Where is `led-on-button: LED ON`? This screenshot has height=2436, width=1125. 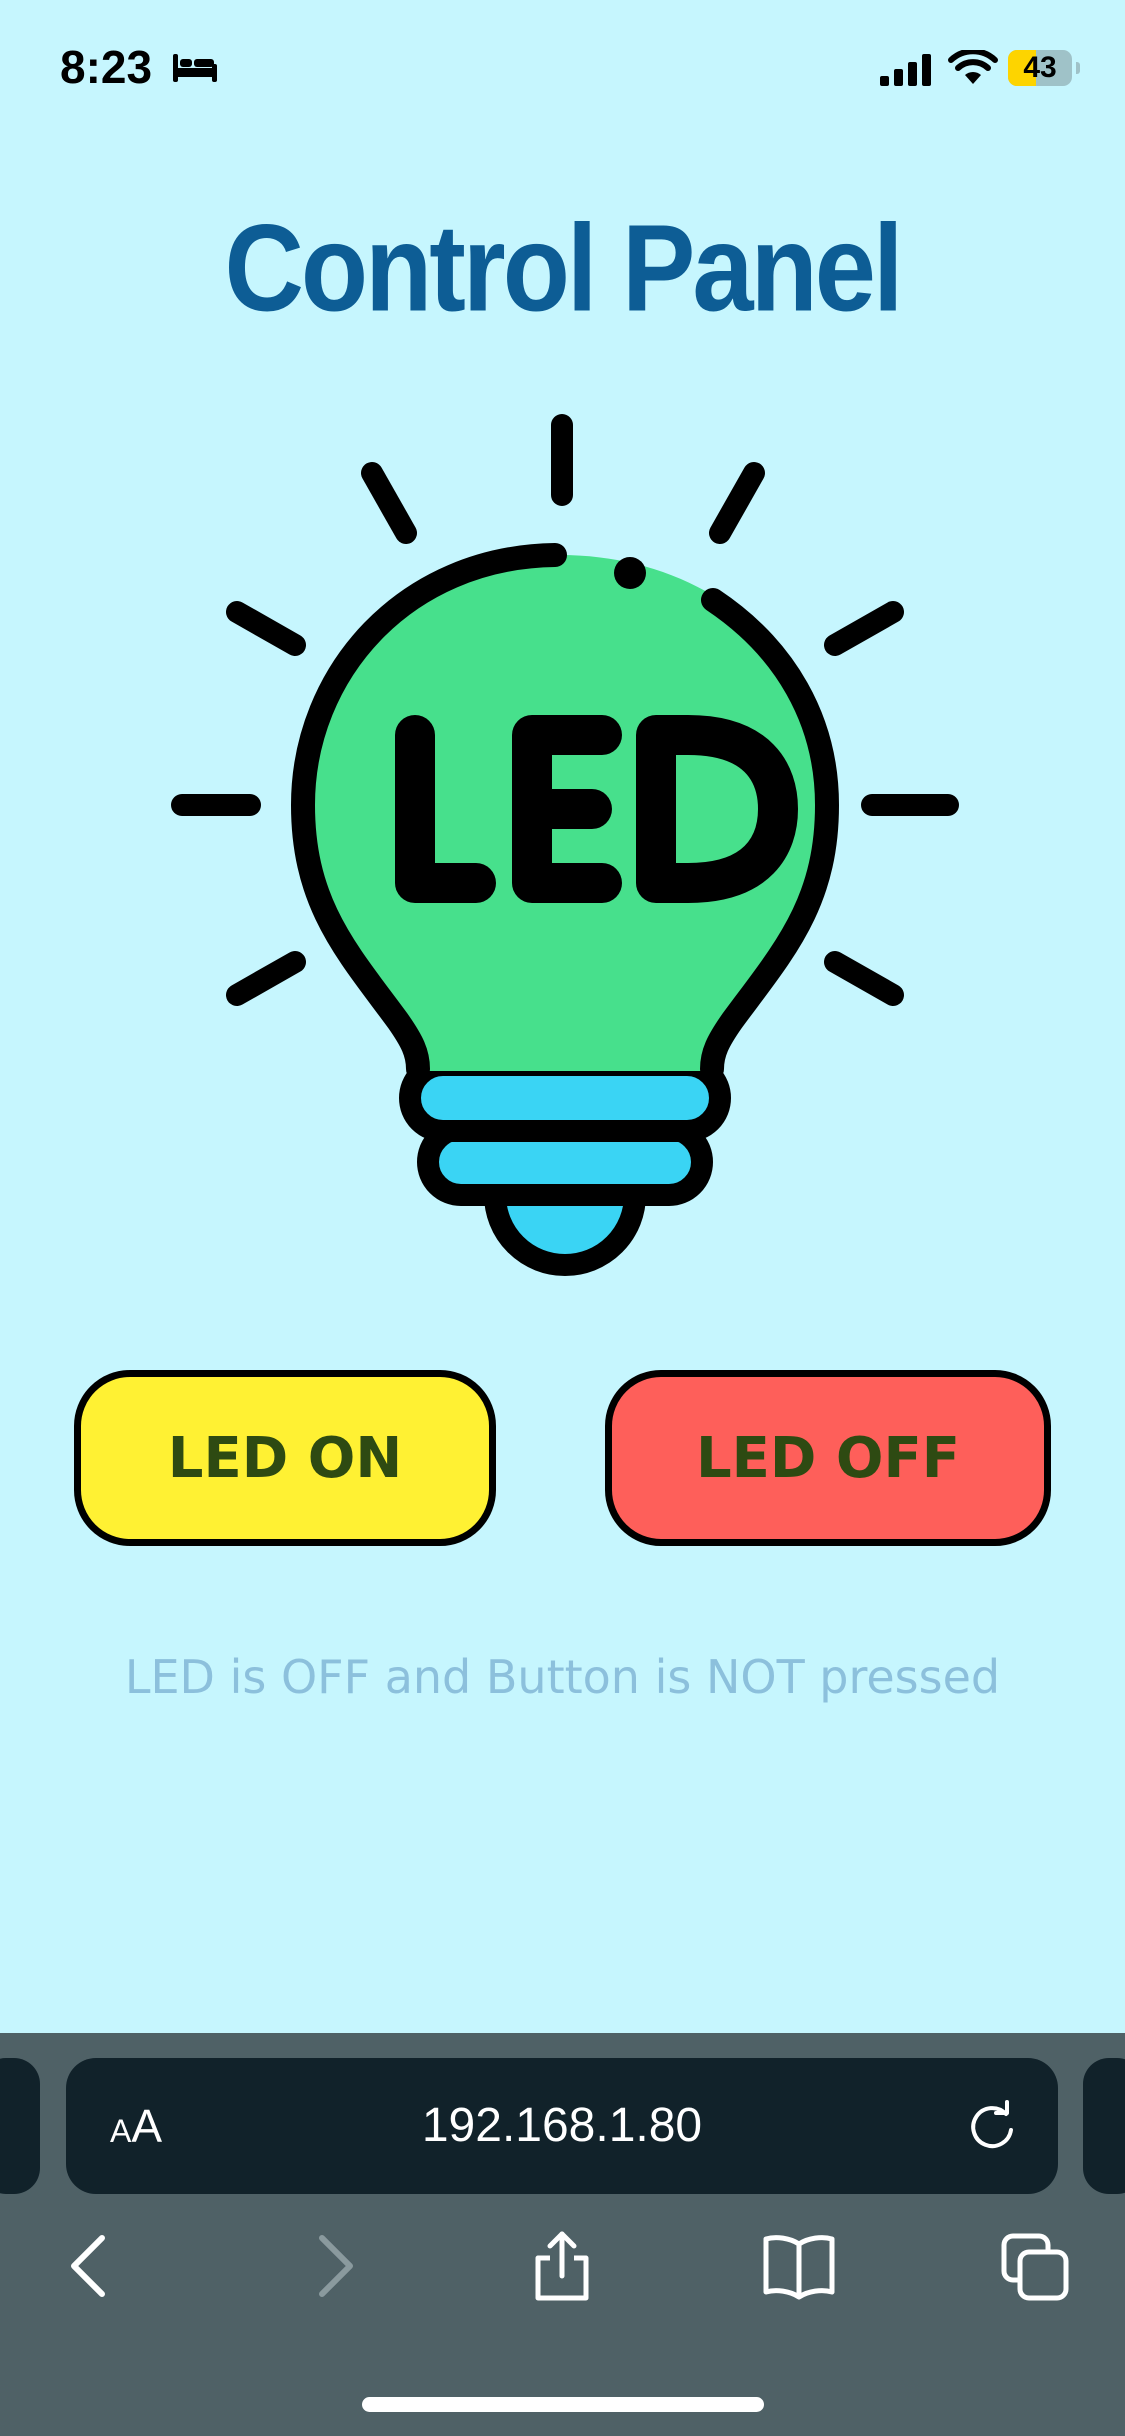
led-on-button: LED ON is located at coordinates (285, 1458).